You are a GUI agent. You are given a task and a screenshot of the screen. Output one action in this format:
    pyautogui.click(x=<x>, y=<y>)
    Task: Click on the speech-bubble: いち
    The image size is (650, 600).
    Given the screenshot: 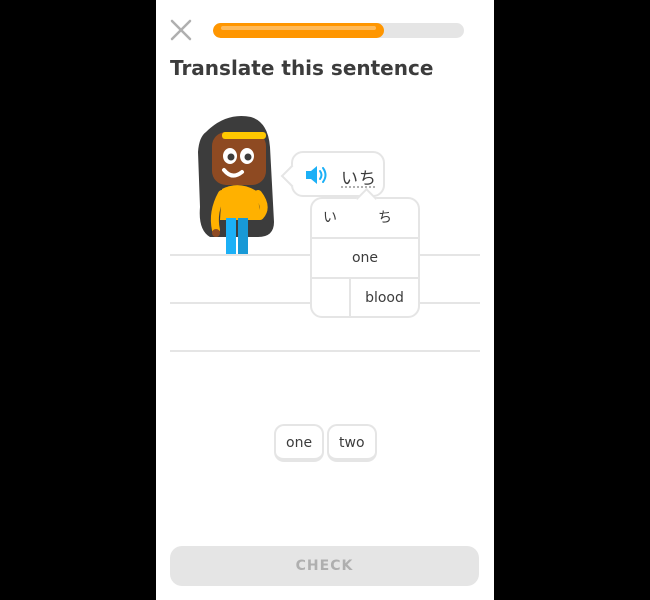 What is the action you would take?
    pyautogui.click(x=332, y=174)
    